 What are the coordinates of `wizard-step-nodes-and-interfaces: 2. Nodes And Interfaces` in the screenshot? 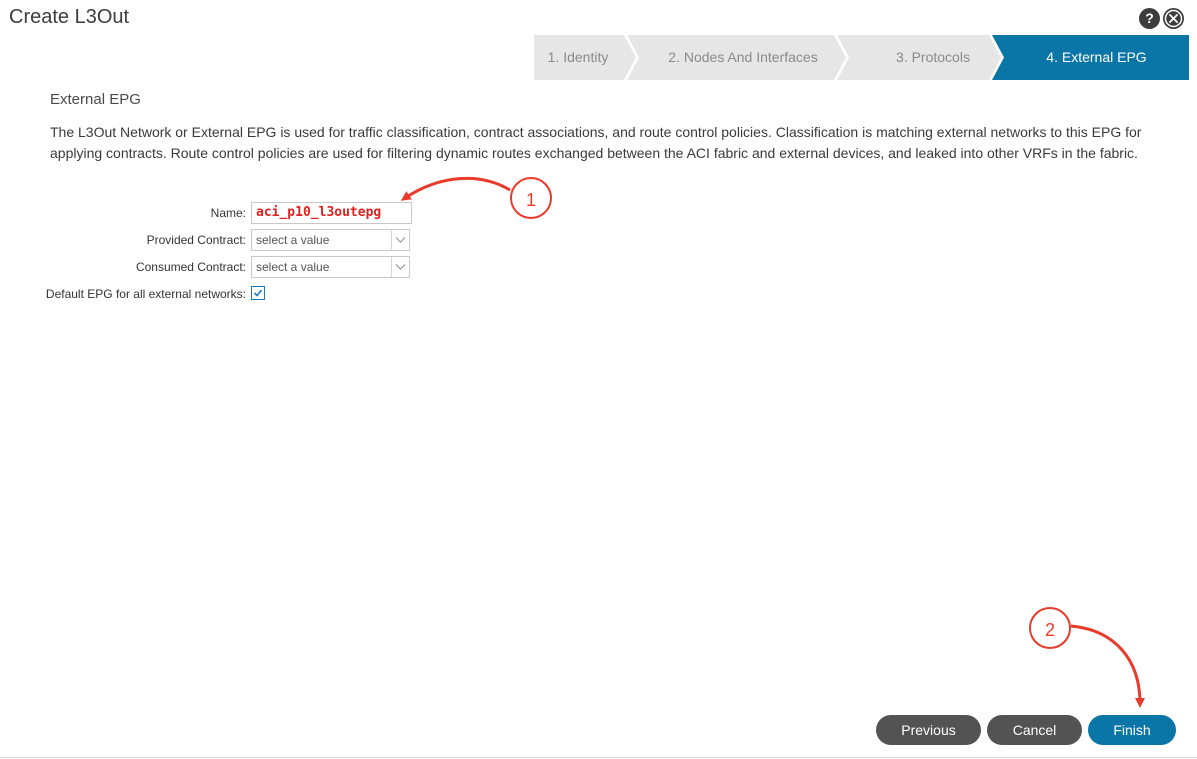 It's located at (743, 57).